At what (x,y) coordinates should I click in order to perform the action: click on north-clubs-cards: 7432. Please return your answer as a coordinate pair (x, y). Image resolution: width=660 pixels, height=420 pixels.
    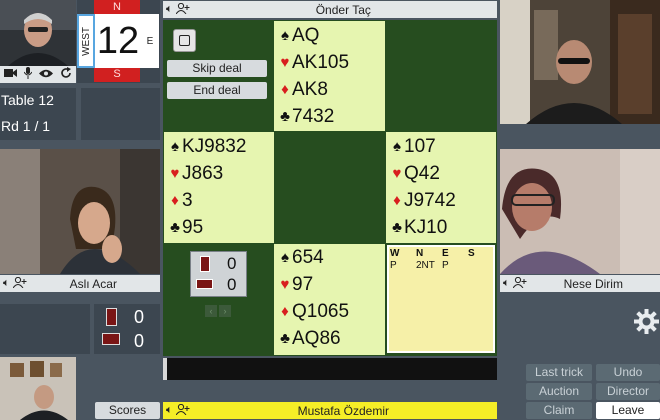
    Looking at the image, I should click on (313, 116).